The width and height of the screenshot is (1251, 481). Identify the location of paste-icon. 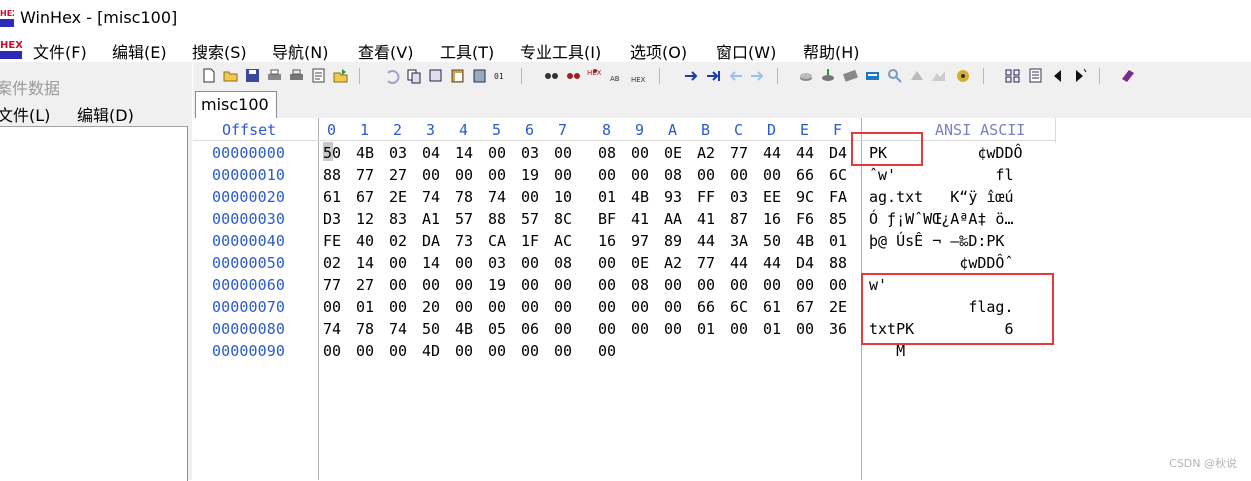
(457, 75).